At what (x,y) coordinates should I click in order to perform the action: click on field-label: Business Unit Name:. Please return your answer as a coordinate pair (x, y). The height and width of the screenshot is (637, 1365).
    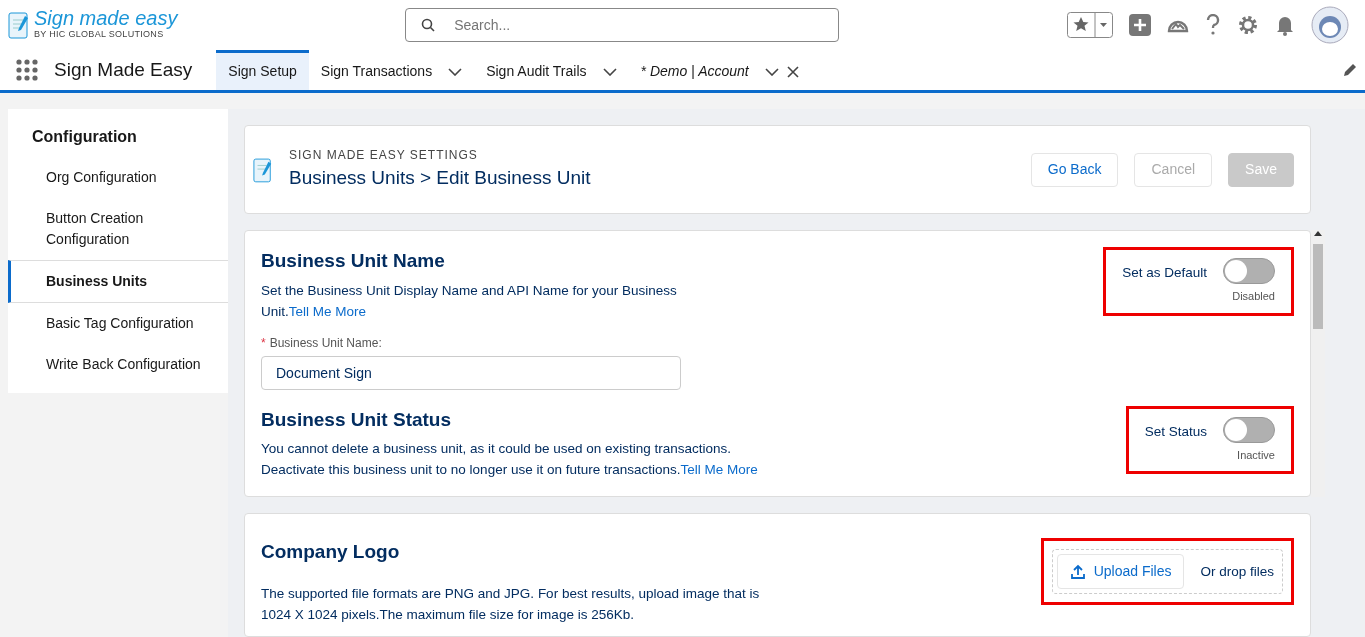
    Looking at the image, I should click on (325, 343).